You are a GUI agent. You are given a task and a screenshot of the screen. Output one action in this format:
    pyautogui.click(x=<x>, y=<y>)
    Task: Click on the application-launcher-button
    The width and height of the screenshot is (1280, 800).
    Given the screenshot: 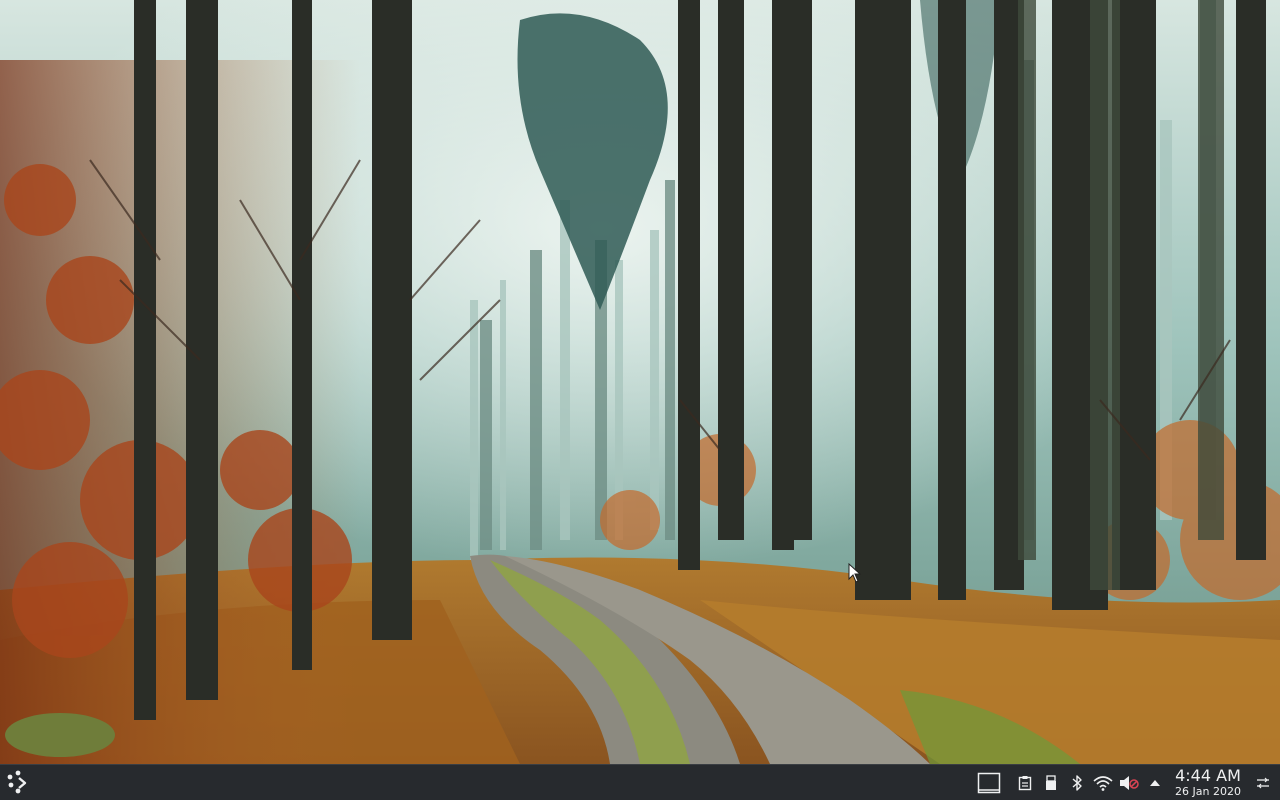 What is the action you would take?
    pyautogui.click(x=18, y=782)
    